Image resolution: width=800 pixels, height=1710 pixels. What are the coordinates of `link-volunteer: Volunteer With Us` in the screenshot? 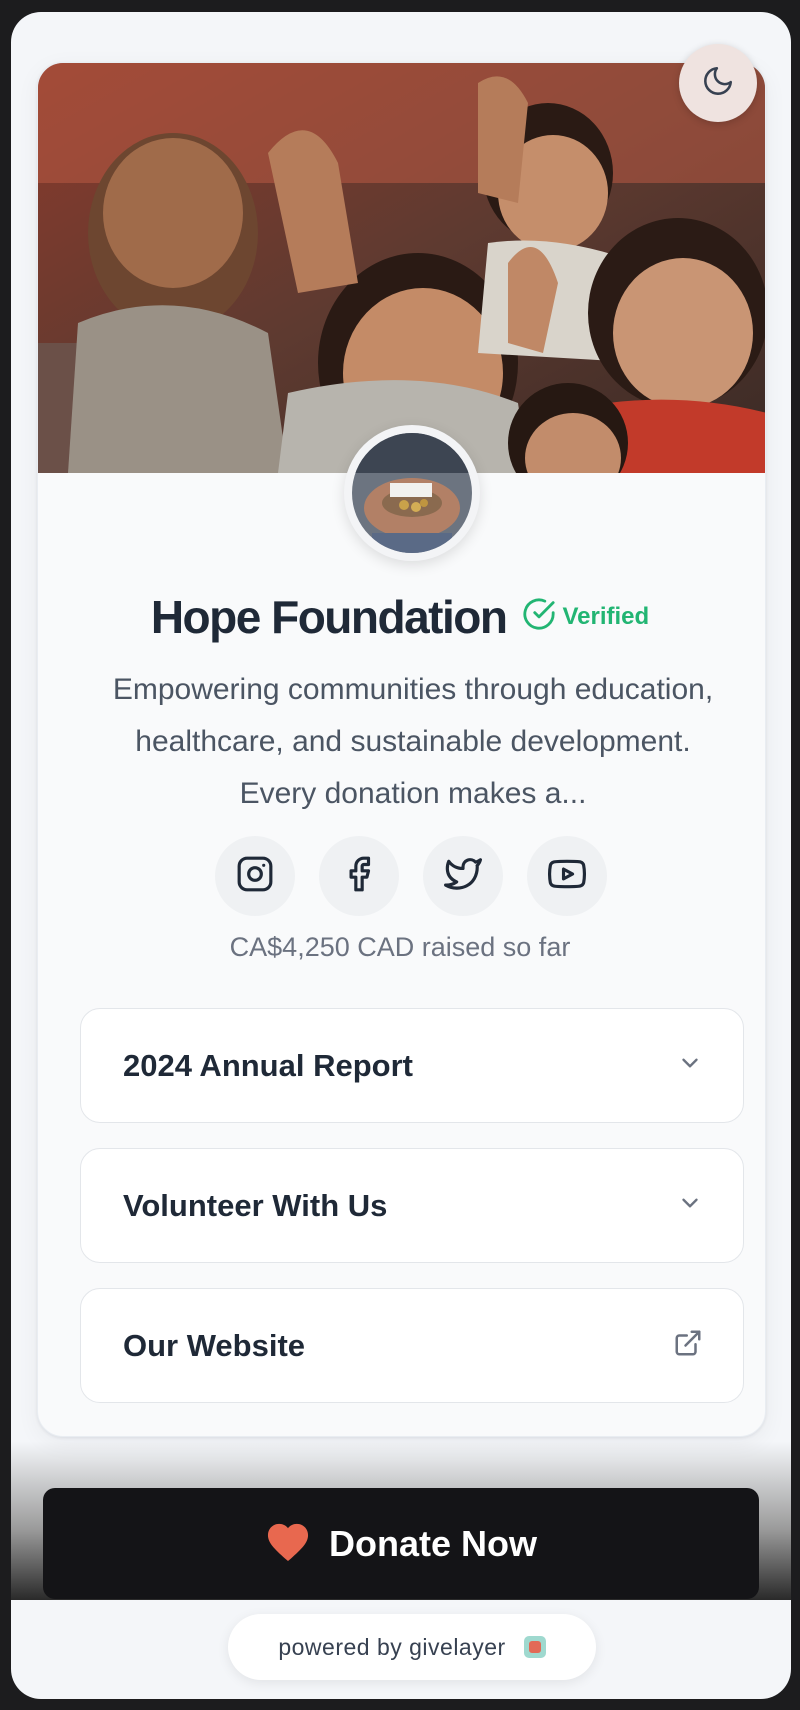 It's located at (412, 1205).